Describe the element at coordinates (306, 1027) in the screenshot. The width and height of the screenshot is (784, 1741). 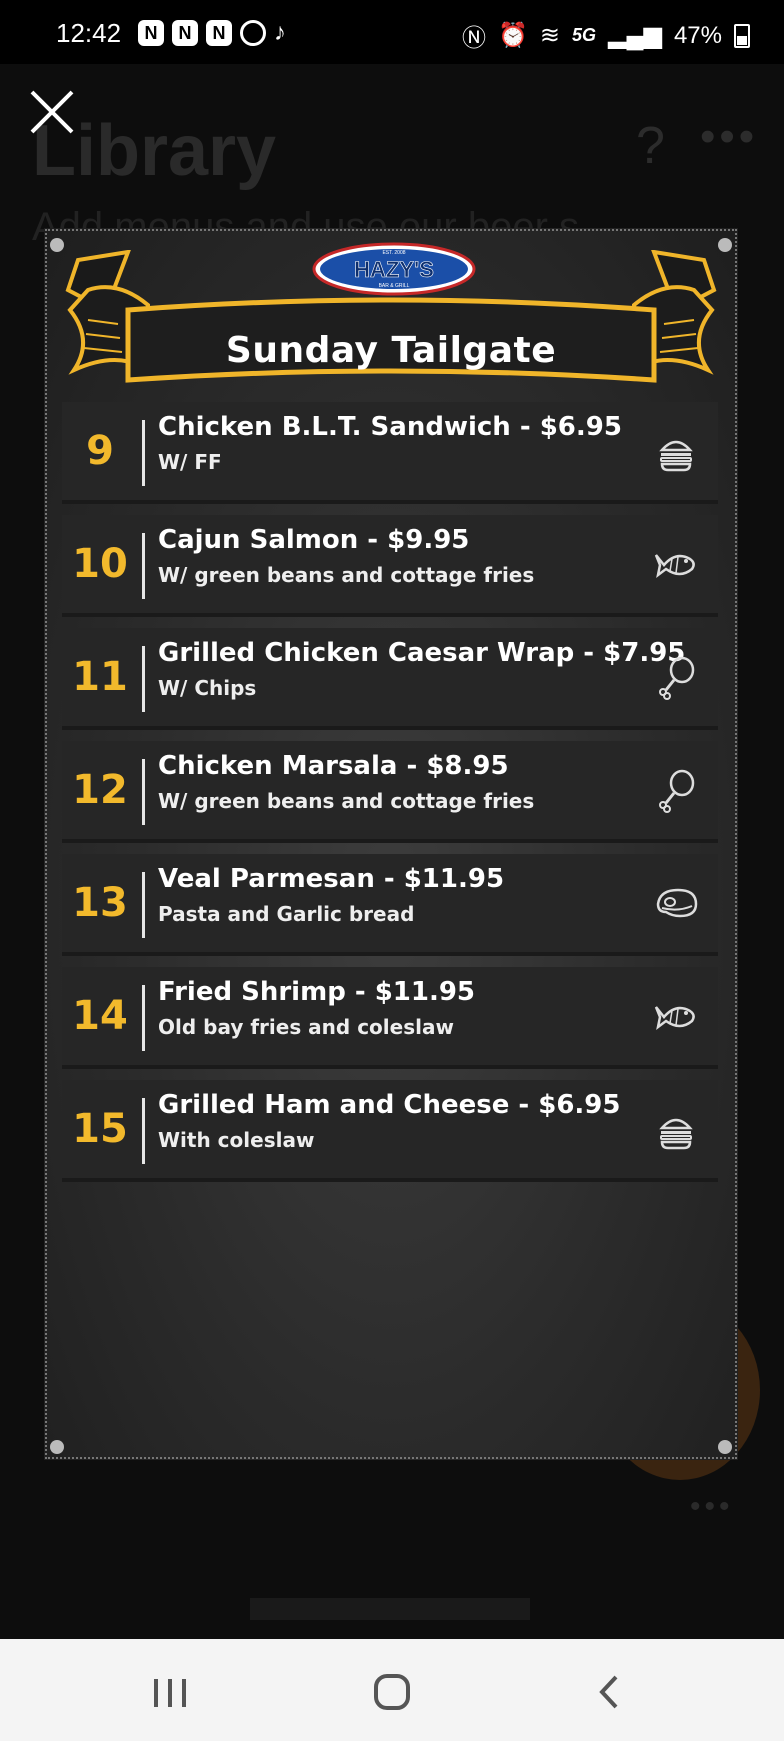
I see `item-description: Old bay fries and coleslaw` at that location.